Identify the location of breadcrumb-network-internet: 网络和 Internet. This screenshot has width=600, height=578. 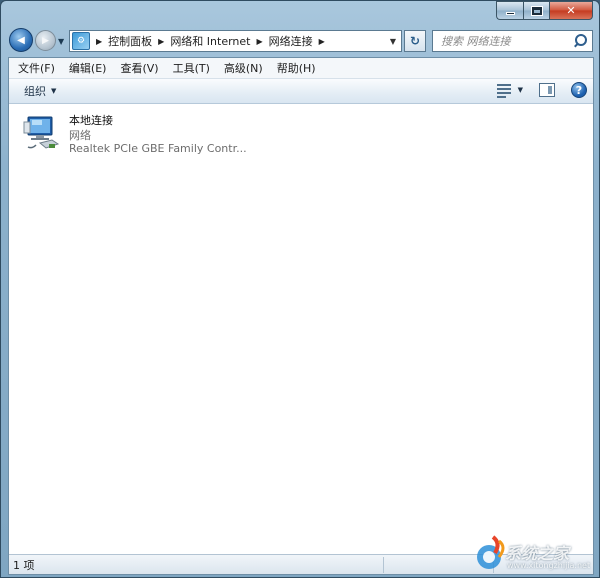
(210, 41).